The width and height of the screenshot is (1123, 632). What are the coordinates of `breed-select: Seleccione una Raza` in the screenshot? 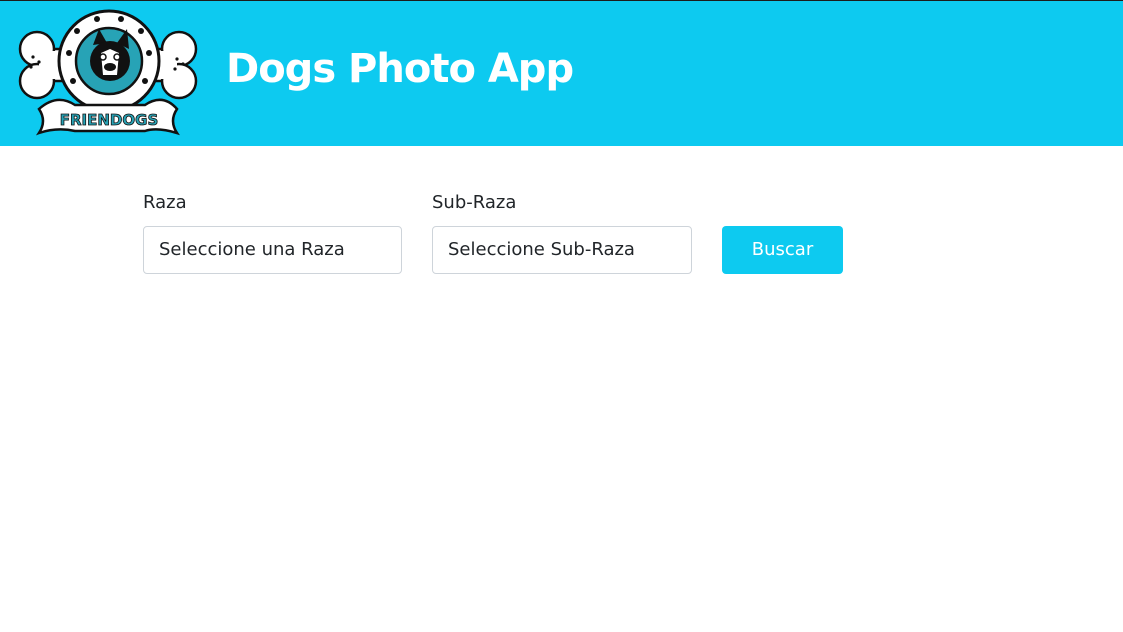 It's located at (272, 250).